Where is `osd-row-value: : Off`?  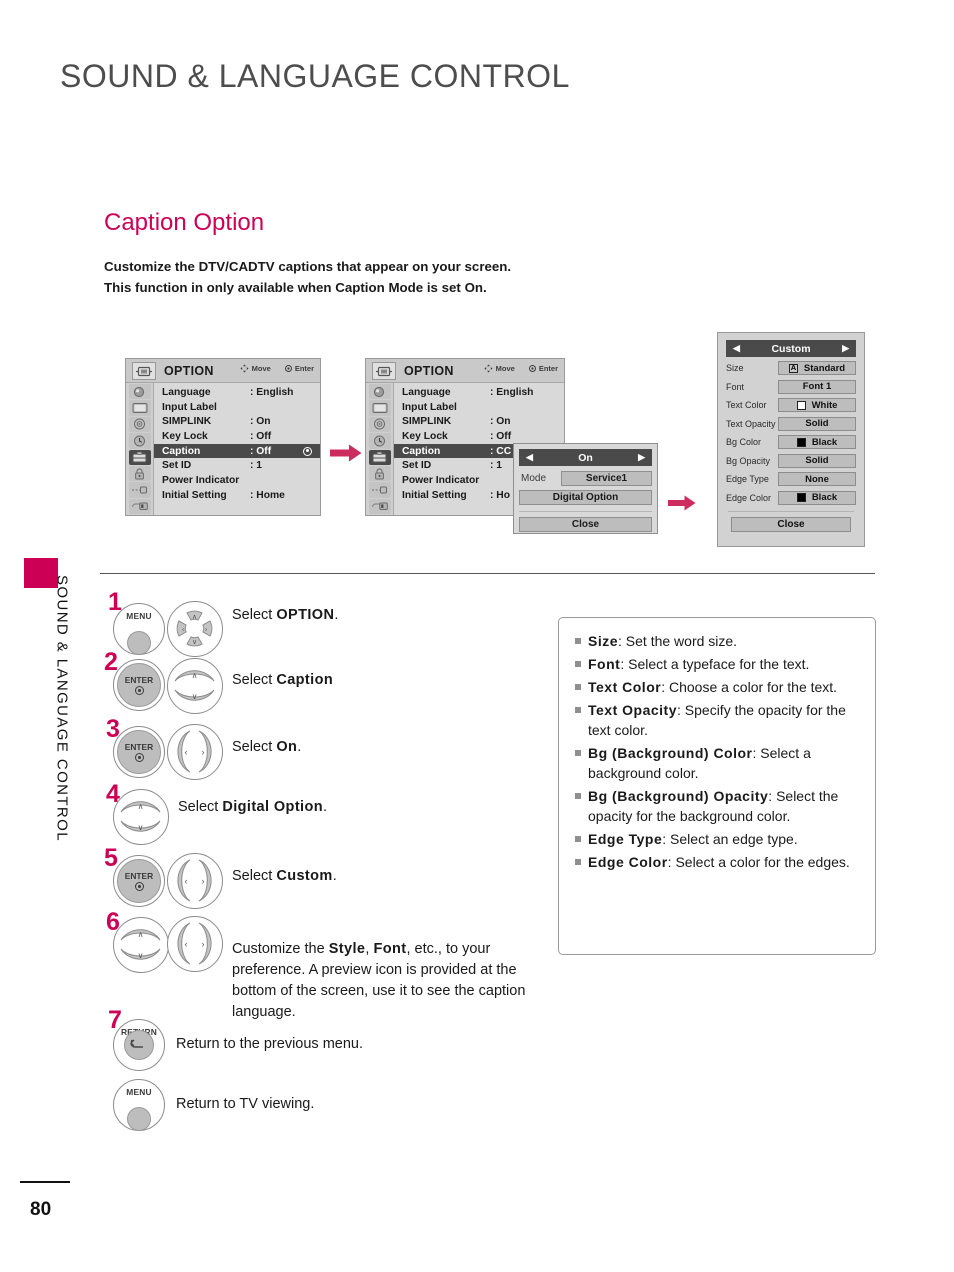 osd-row-value: : Off is located at coordinates (261, 436).